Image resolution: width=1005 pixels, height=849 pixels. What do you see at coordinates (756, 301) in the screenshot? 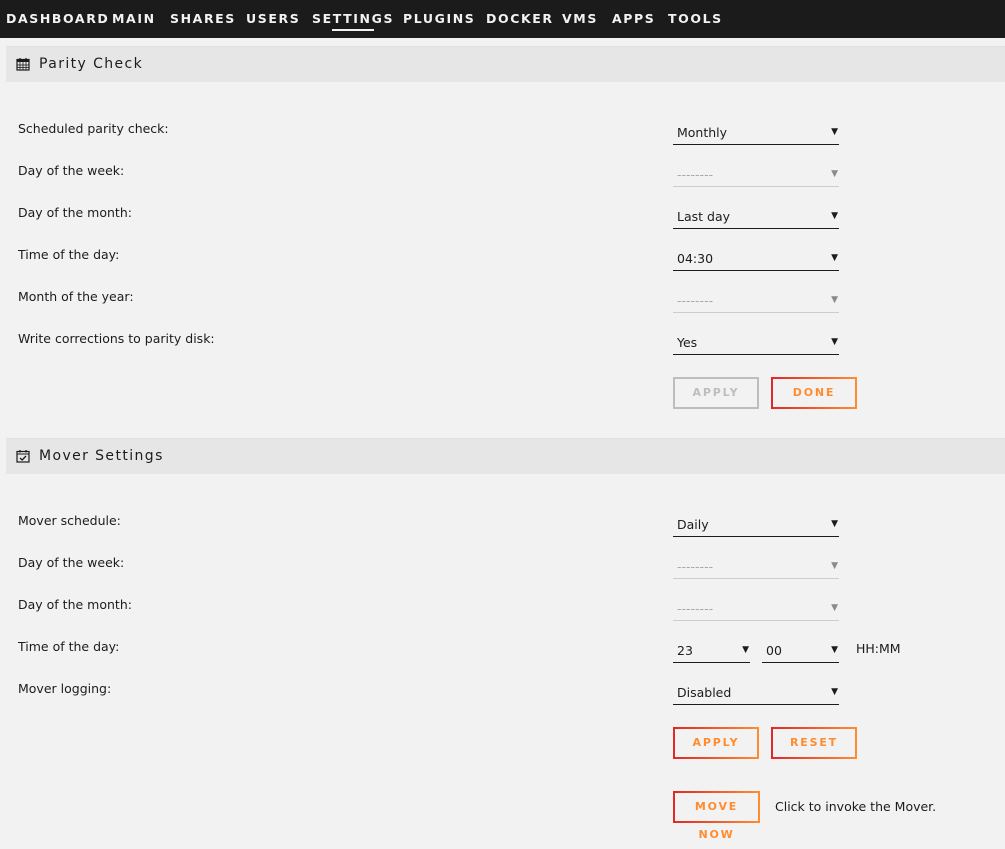
I see `parity-month-of-year-select: -------- ▼` at bounding box center [756, 301].